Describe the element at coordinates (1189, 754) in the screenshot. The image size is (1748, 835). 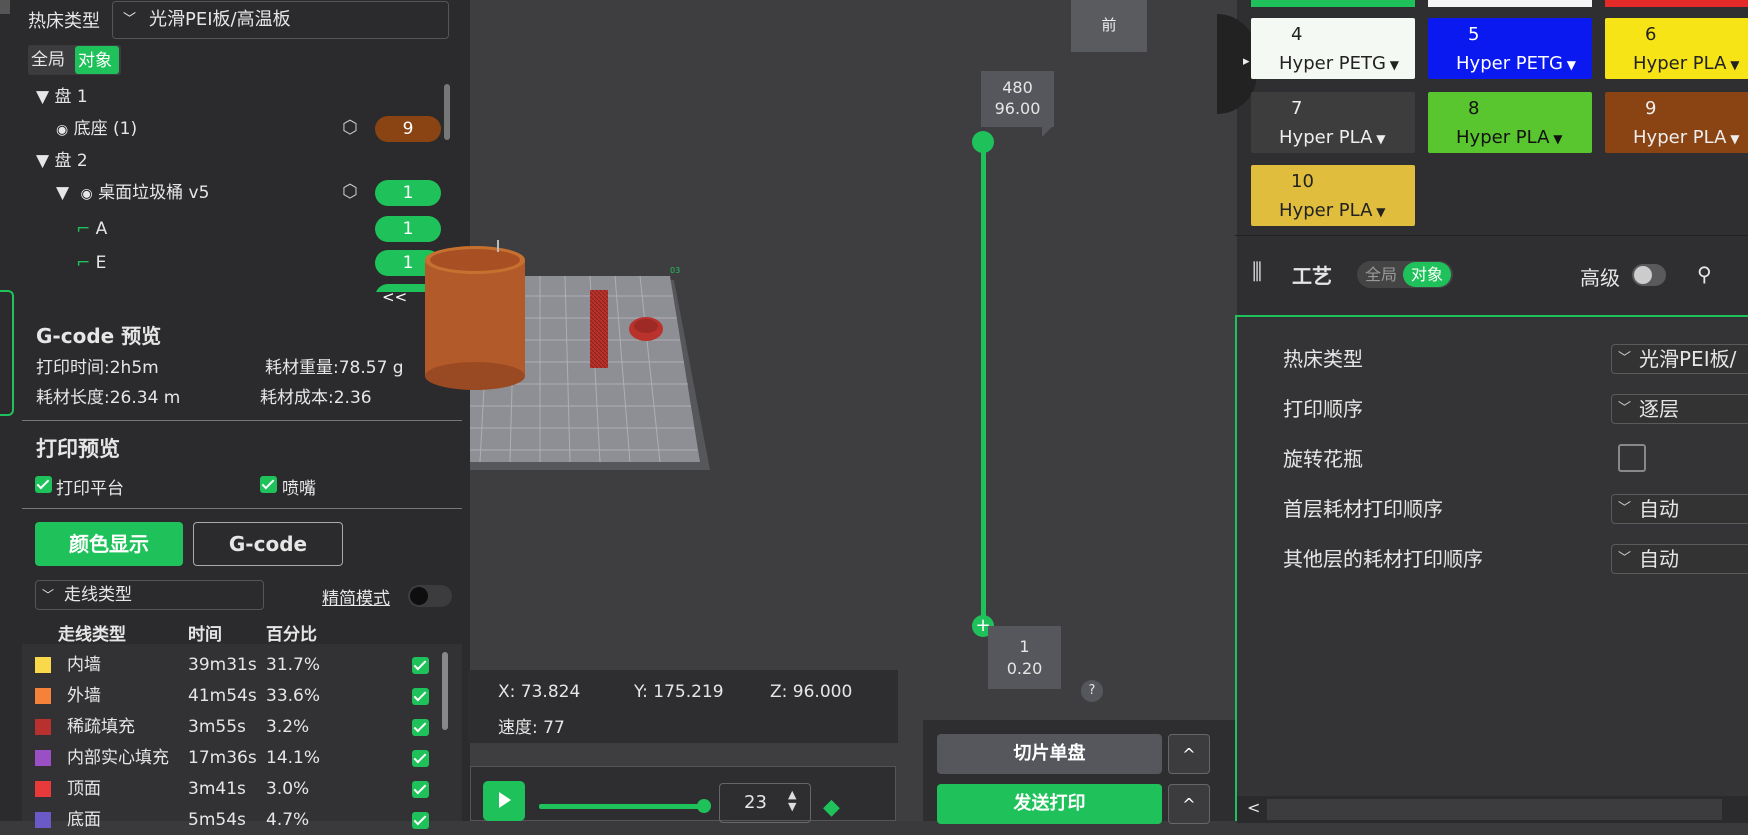
I see `slice-dropdown-button: ^` at that location.